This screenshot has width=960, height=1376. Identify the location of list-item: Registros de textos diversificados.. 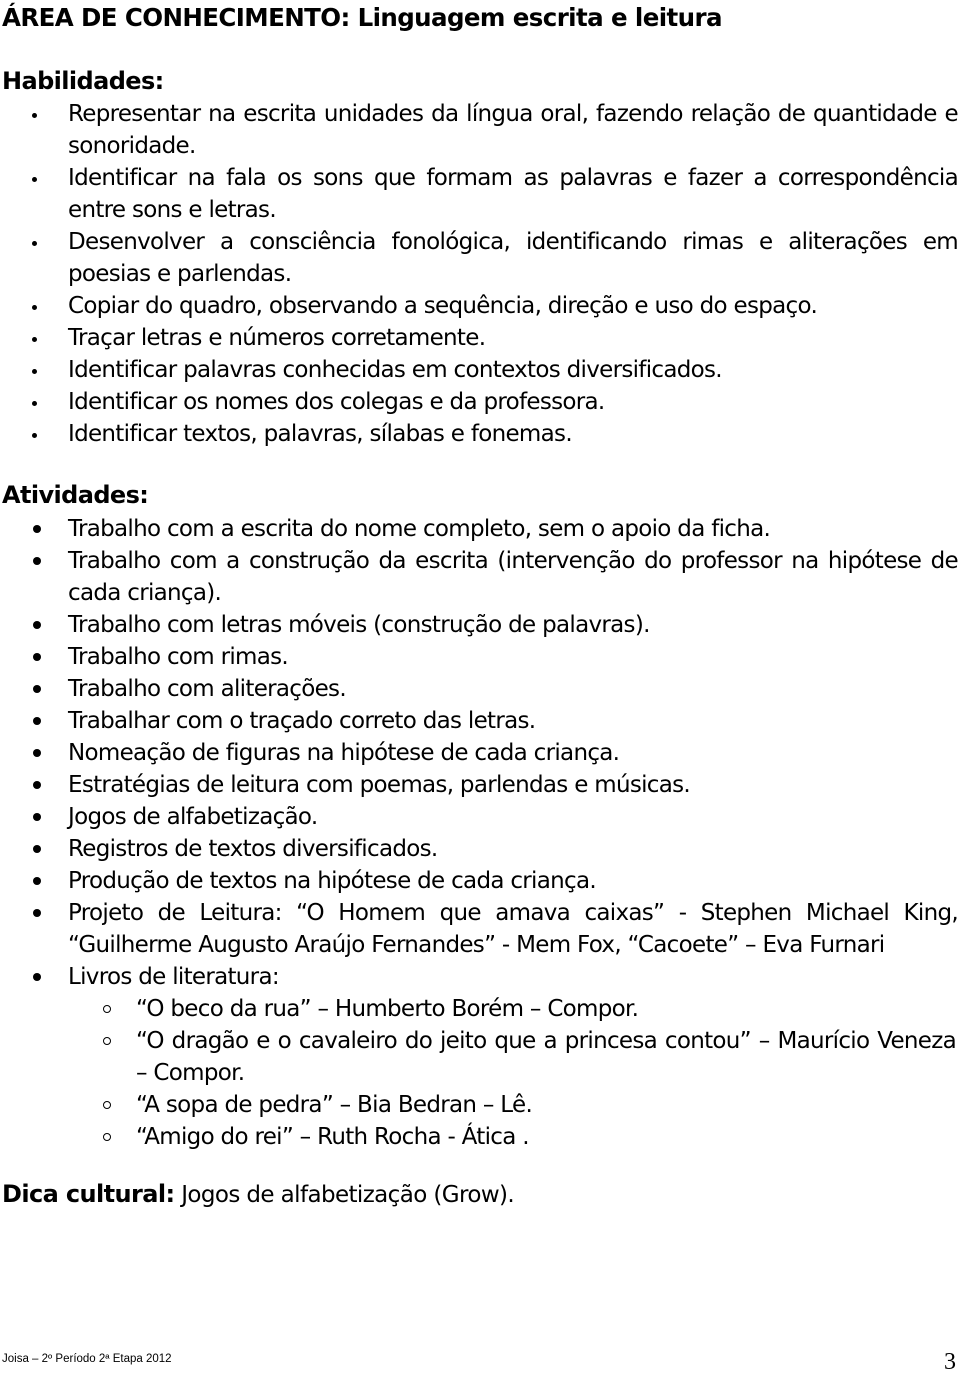
(480, 849).